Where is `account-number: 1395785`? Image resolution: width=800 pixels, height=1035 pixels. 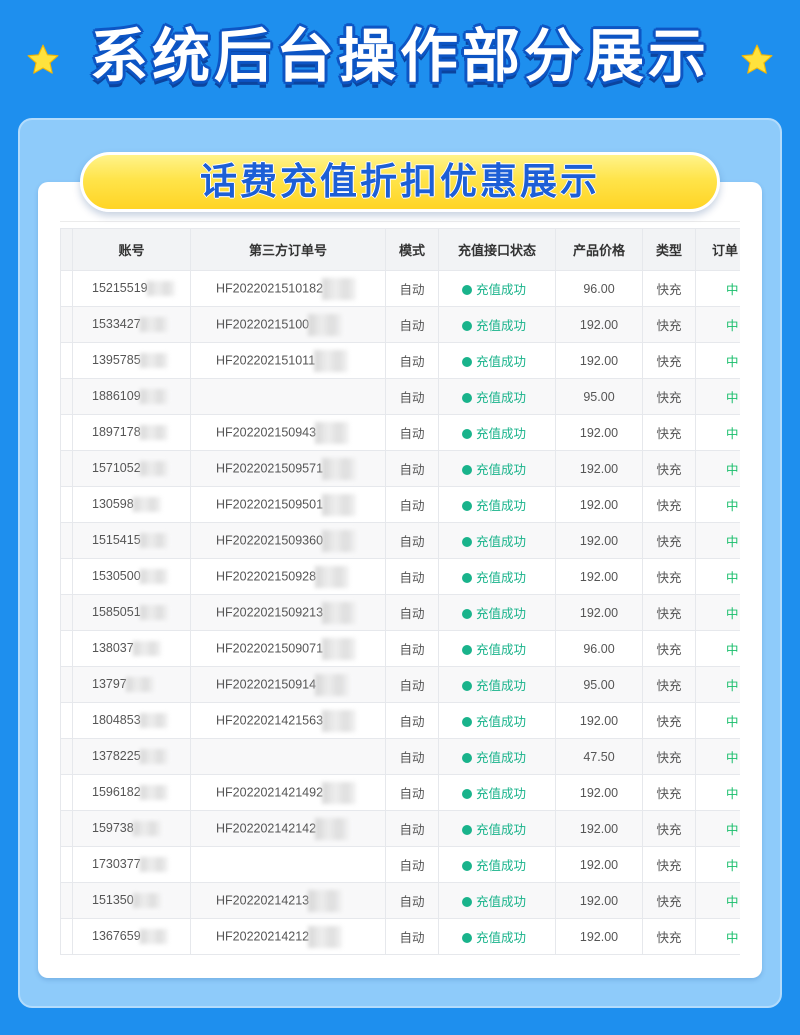
account-number: 1395785 is located at coordinates (116, 359).